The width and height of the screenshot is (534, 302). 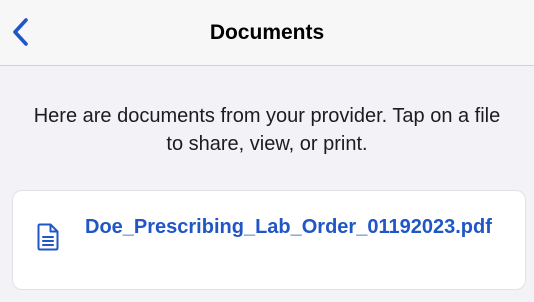 I want to click on document-icon, so click(x=48, y=237).